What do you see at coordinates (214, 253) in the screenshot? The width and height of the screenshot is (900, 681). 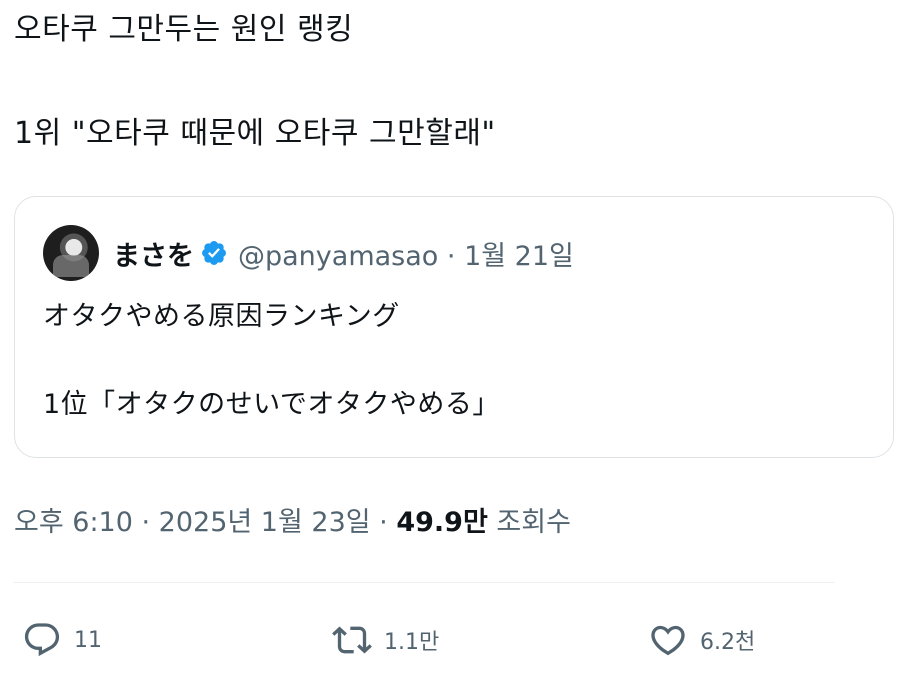 I see `verified-badge-icon` at bounding box center [214, 253].